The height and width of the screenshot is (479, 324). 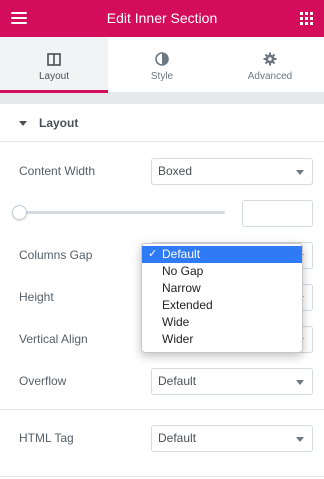 I want to click on dropdown-option-wider: Wider, so click(x=222, y=339).